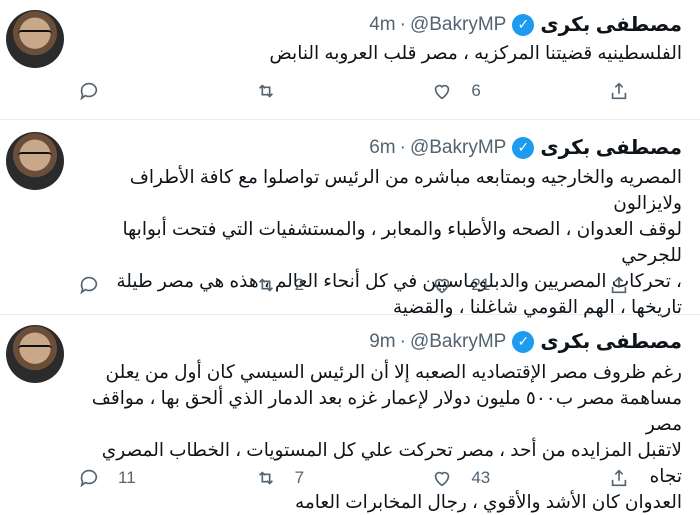 The image size is (700, 515). What do you see at coordinates (382, 148) in the screenshot?
I see `tweet-time: 6m` at bounding box center [382, 148].